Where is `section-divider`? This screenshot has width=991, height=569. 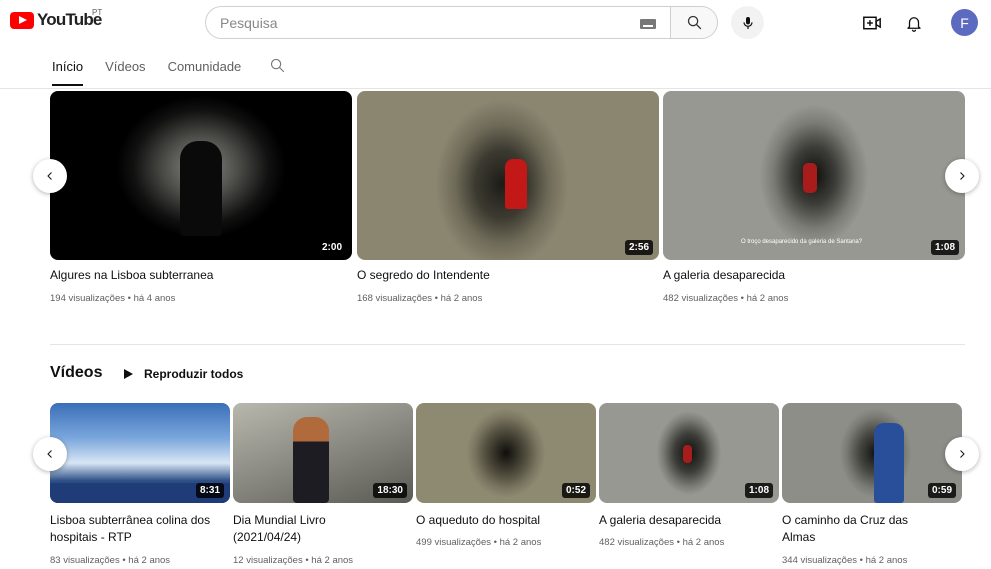
section-divider is located at coordinates (507, 344).